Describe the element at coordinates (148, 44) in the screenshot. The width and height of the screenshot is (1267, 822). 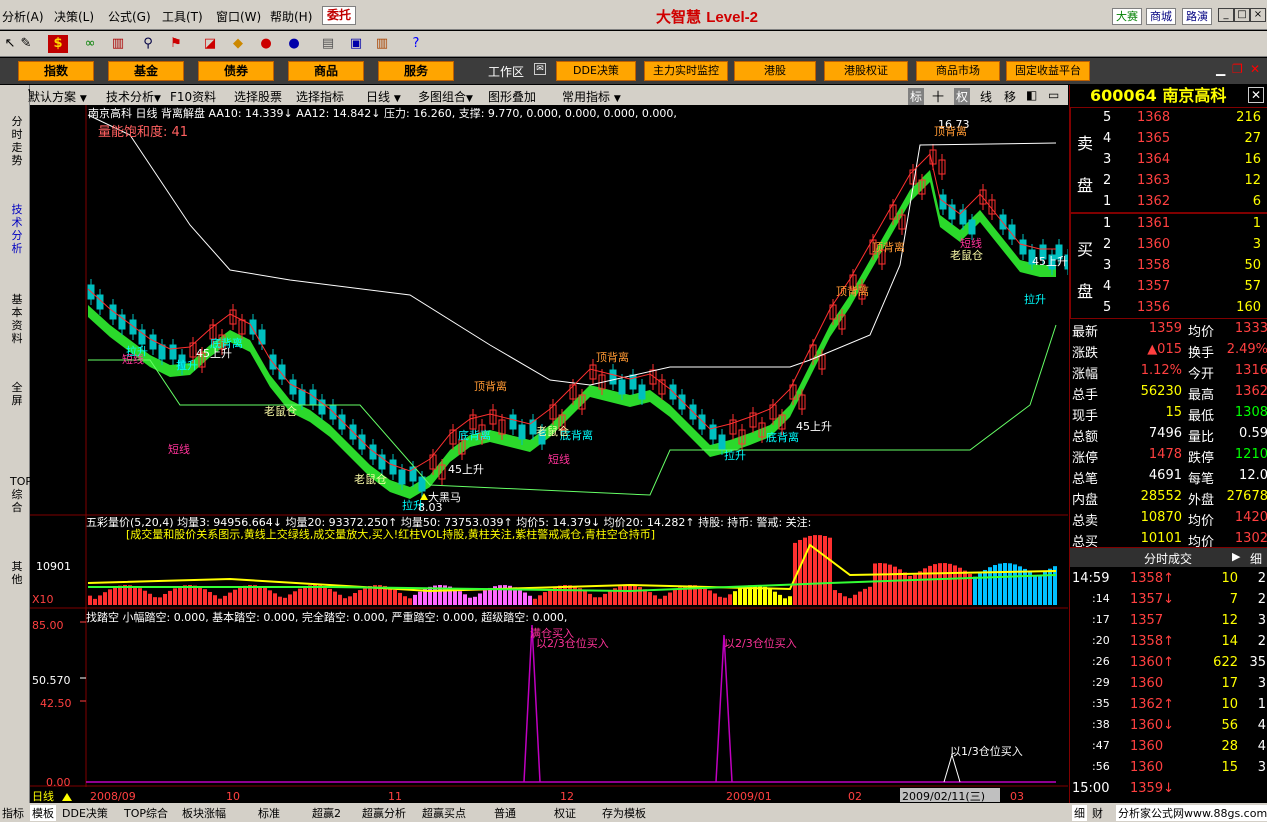
I see `binoculars-icon: ⚲` at that location.